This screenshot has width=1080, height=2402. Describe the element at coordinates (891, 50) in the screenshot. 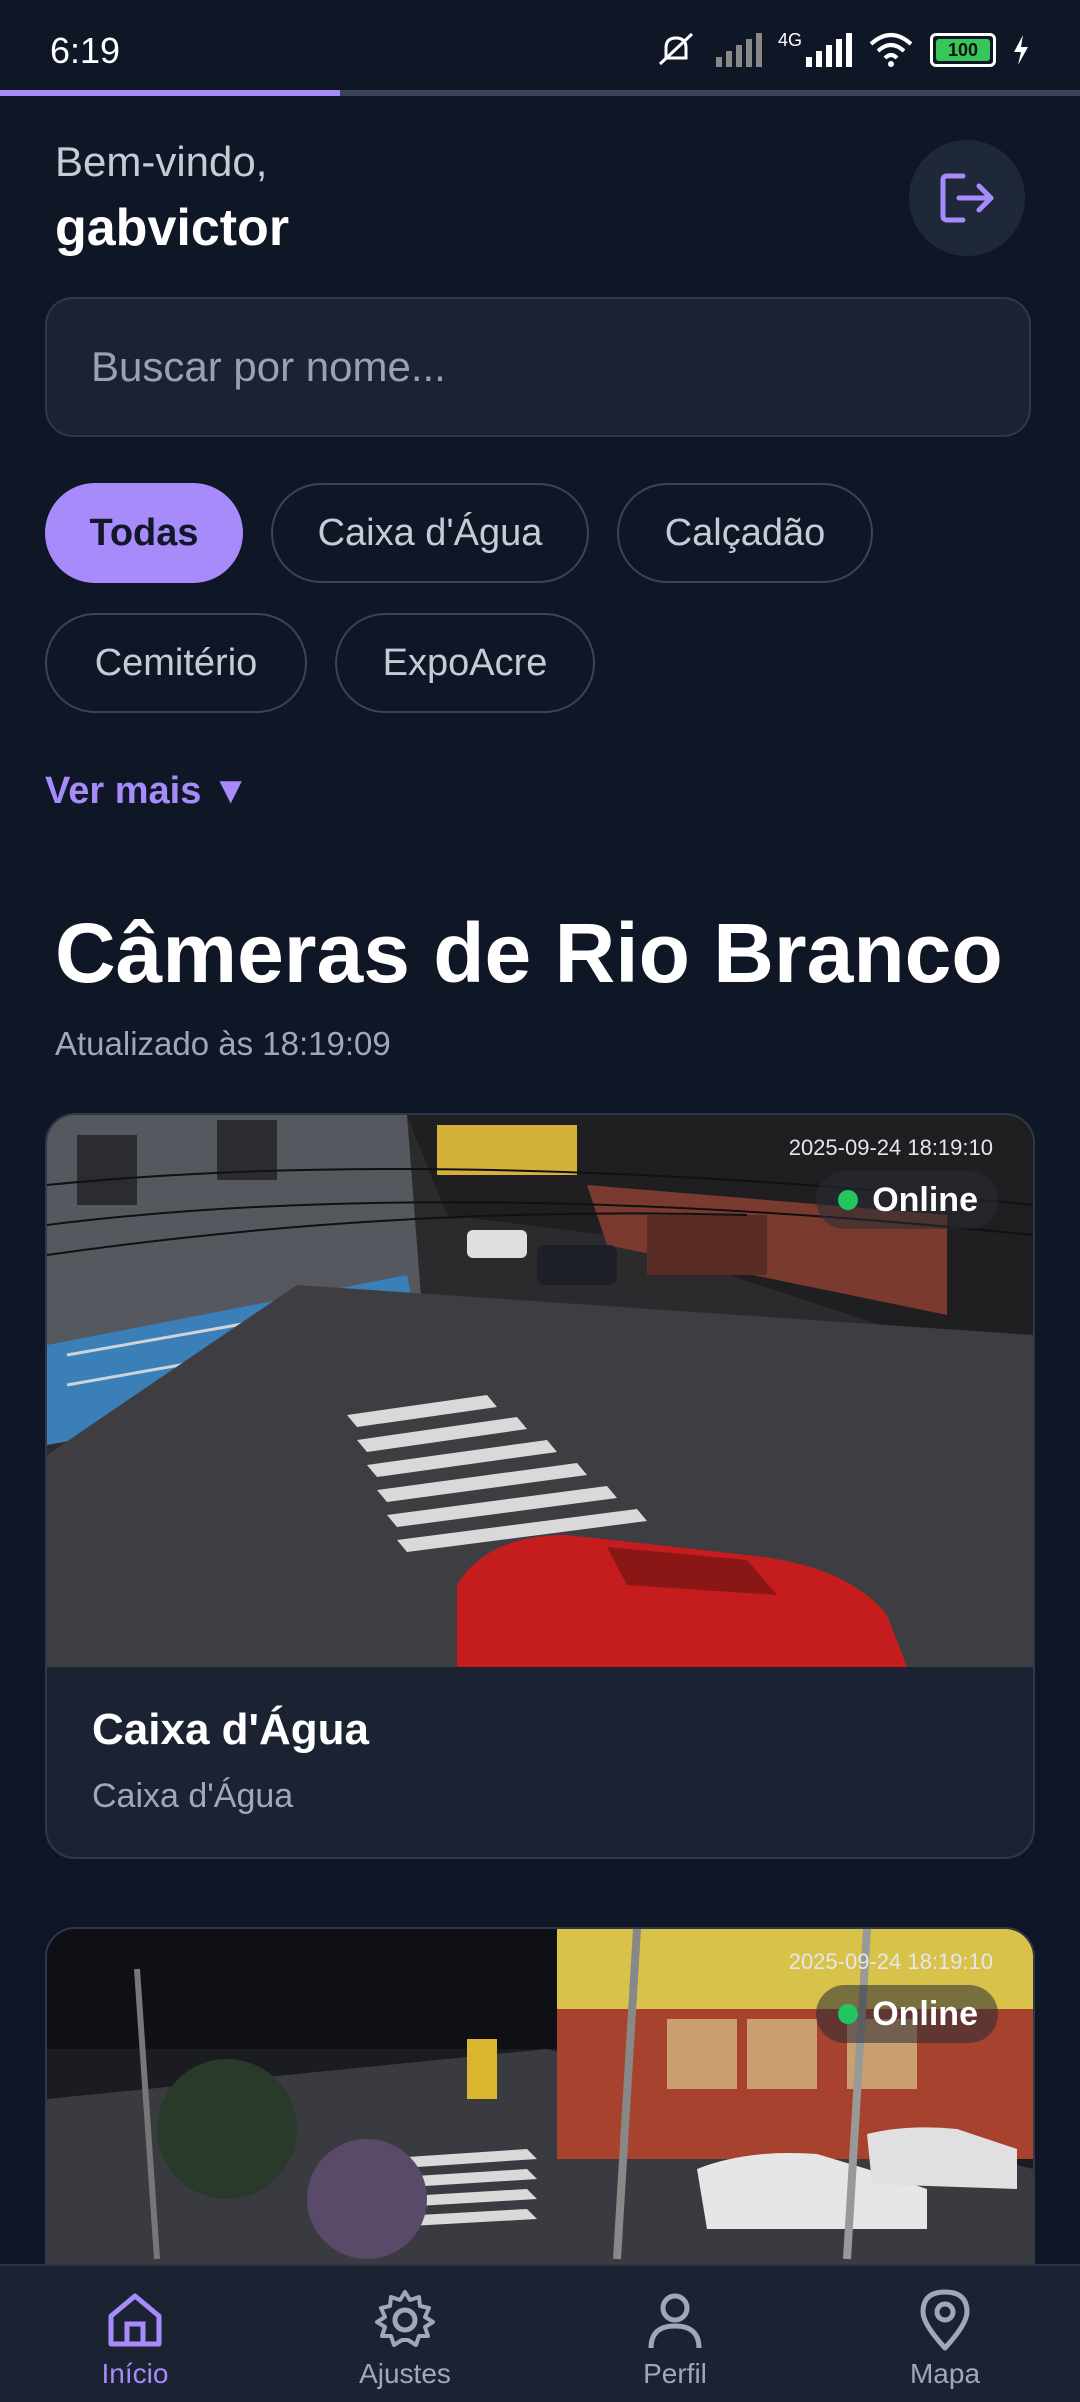

I see `wifi-icon` at that location.